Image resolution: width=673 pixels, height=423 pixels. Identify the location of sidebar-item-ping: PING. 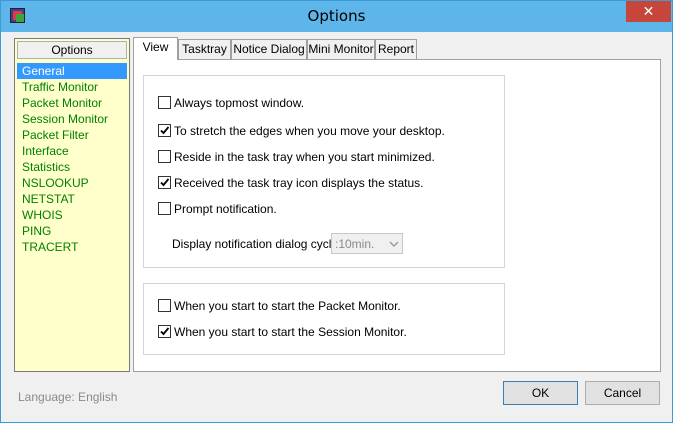
(73, 231).